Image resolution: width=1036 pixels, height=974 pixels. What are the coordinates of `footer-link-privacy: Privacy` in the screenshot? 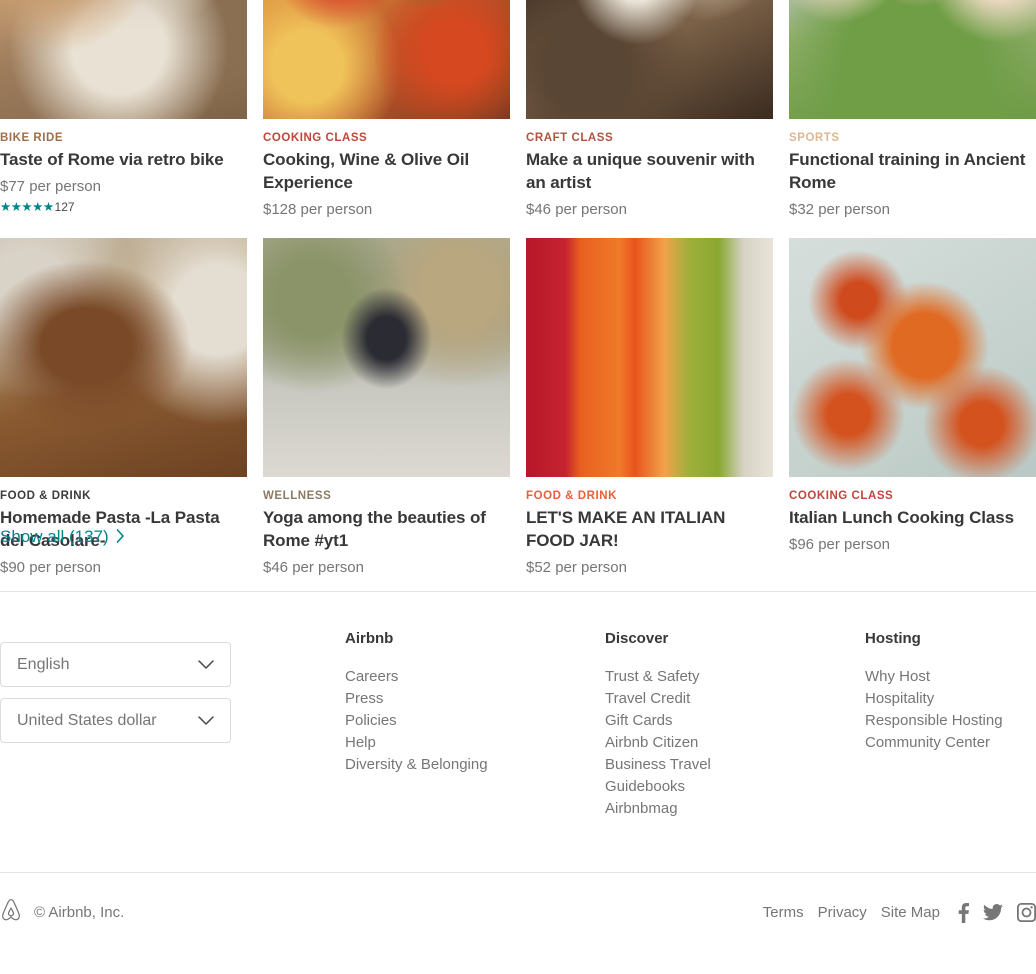 It's located at (842, 912).